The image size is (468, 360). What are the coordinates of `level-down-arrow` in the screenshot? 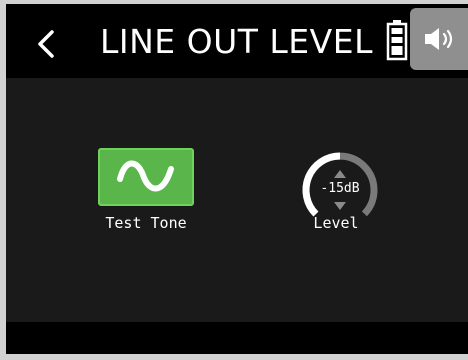 It's located at (340, 206).